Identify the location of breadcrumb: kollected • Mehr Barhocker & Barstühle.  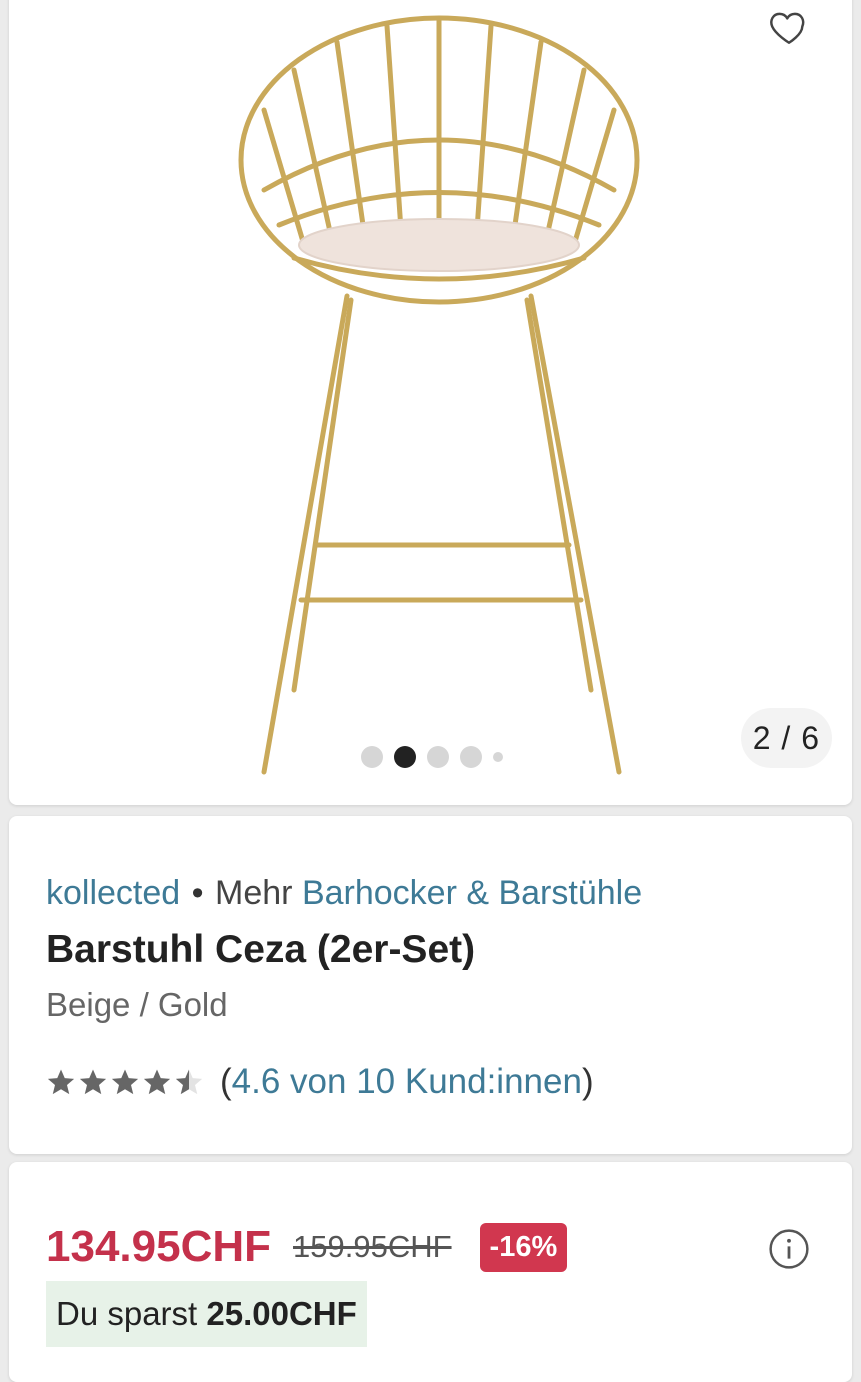
(344, 893).